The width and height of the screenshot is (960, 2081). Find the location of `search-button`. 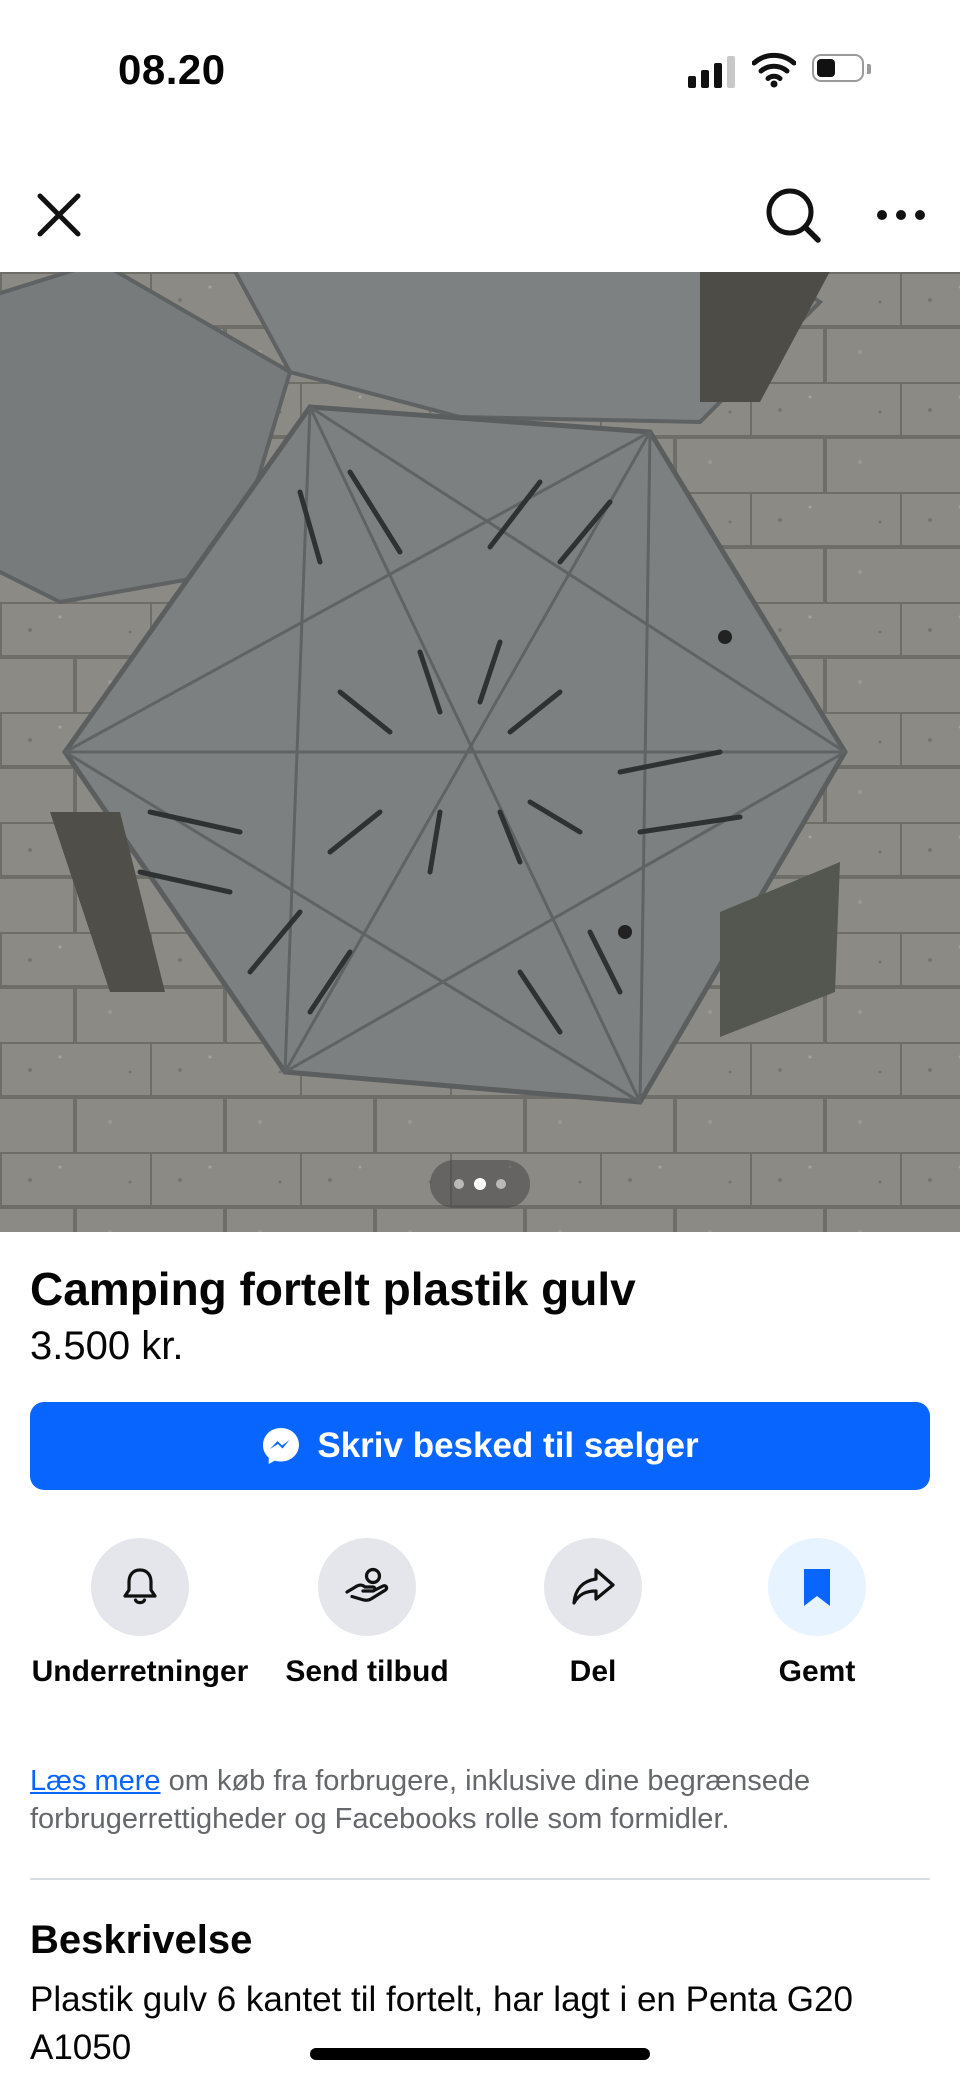

search-button is located at coordinates (793, 215).